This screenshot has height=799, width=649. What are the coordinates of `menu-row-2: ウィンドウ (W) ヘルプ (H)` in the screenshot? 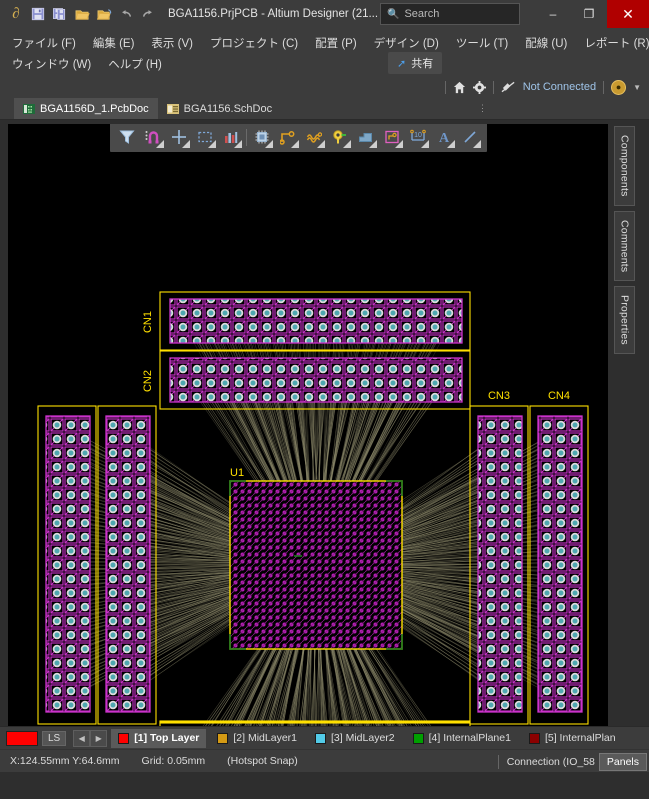 It's located at (324, 63).